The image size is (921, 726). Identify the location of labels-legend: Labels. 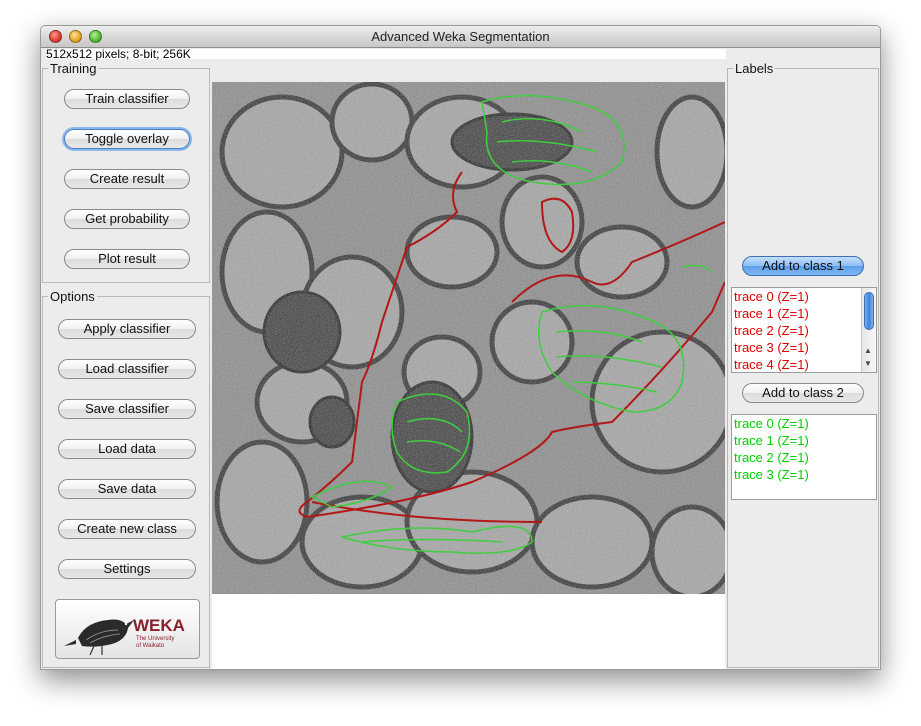
(754, 68).